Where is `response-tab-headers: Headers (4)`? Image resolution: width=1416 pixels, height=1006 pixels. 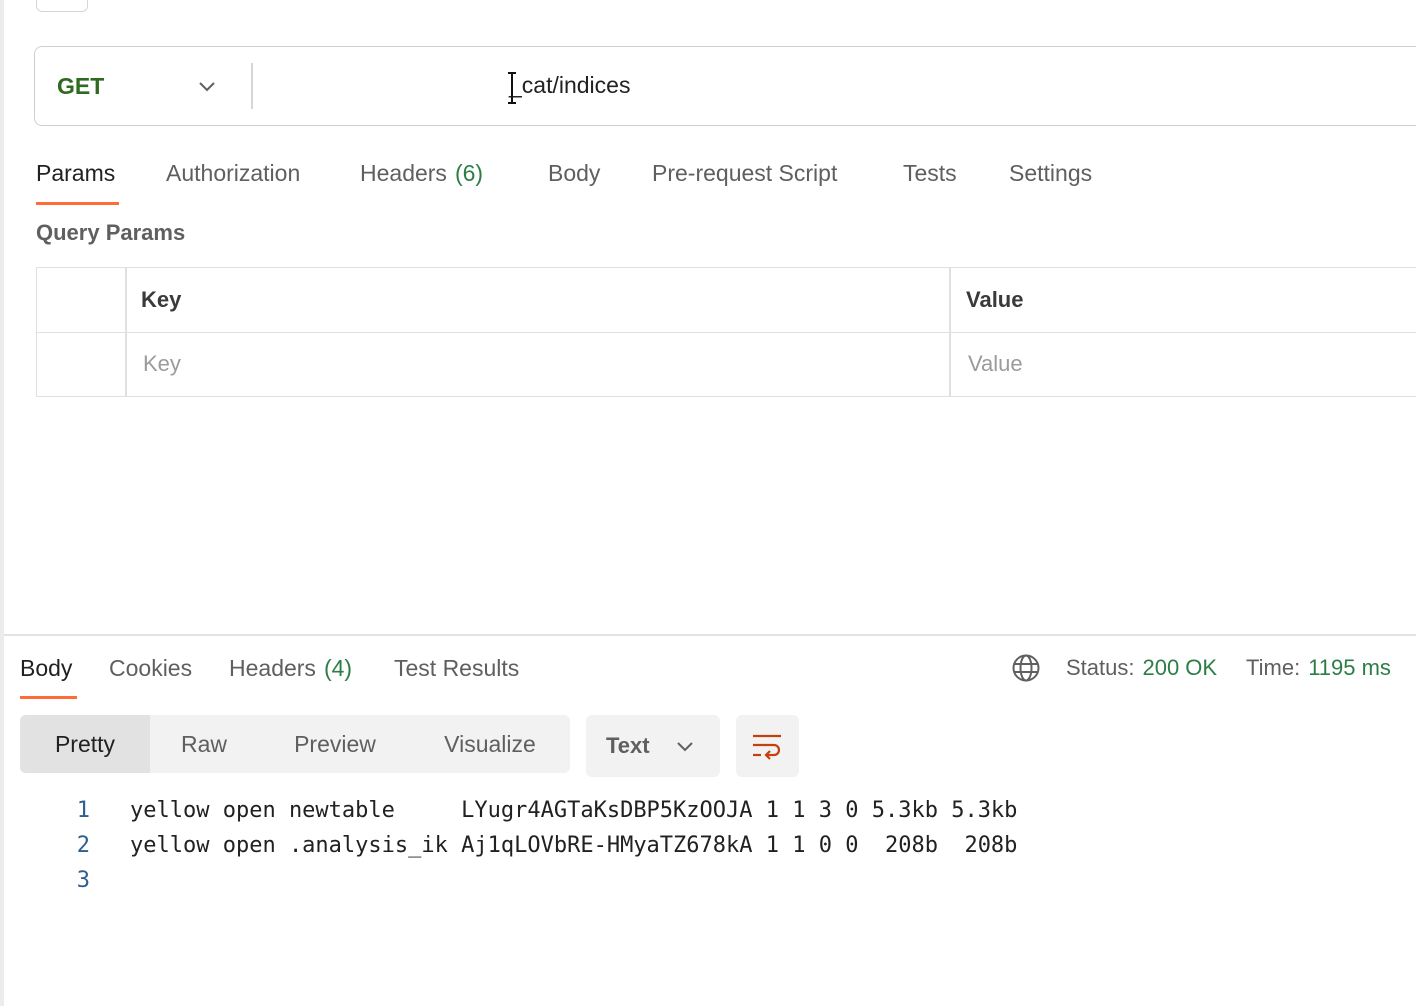 response-tab-headers: Headers (4) is located at coordinates (290, 668).